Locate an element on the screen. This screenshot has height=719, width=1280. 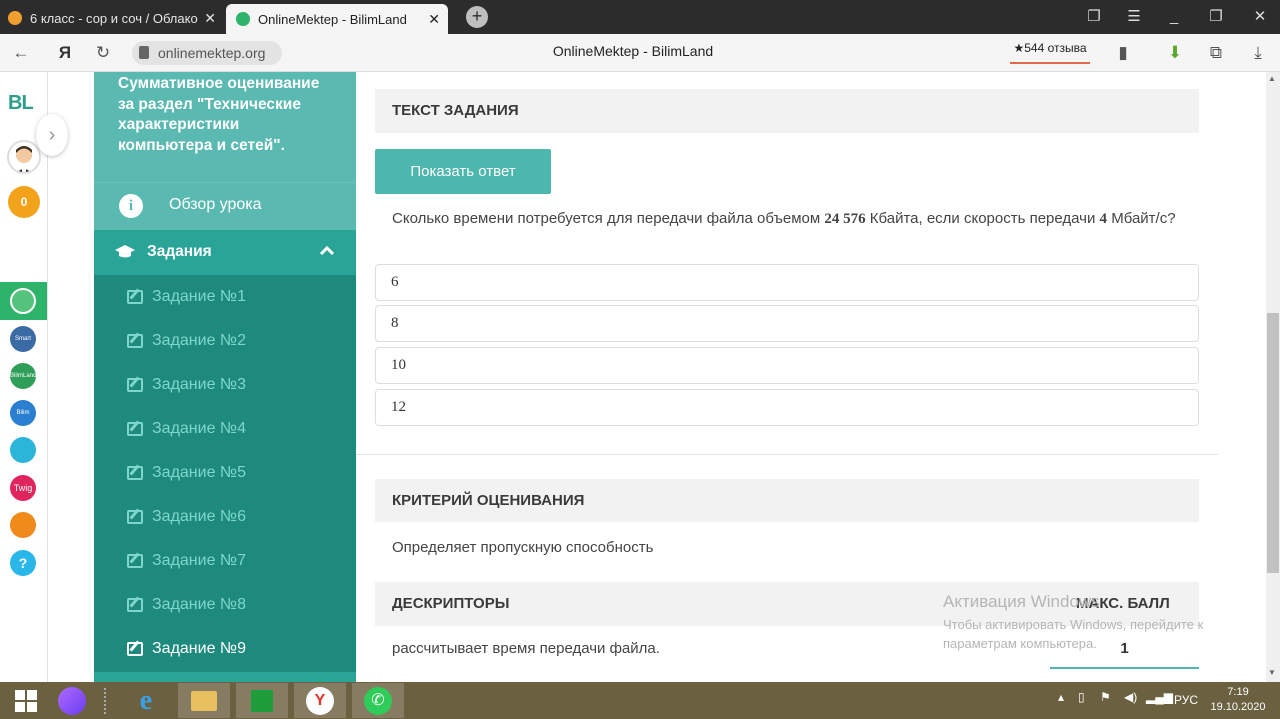
onlinemektep-icon is located at coordinates (23, 301).